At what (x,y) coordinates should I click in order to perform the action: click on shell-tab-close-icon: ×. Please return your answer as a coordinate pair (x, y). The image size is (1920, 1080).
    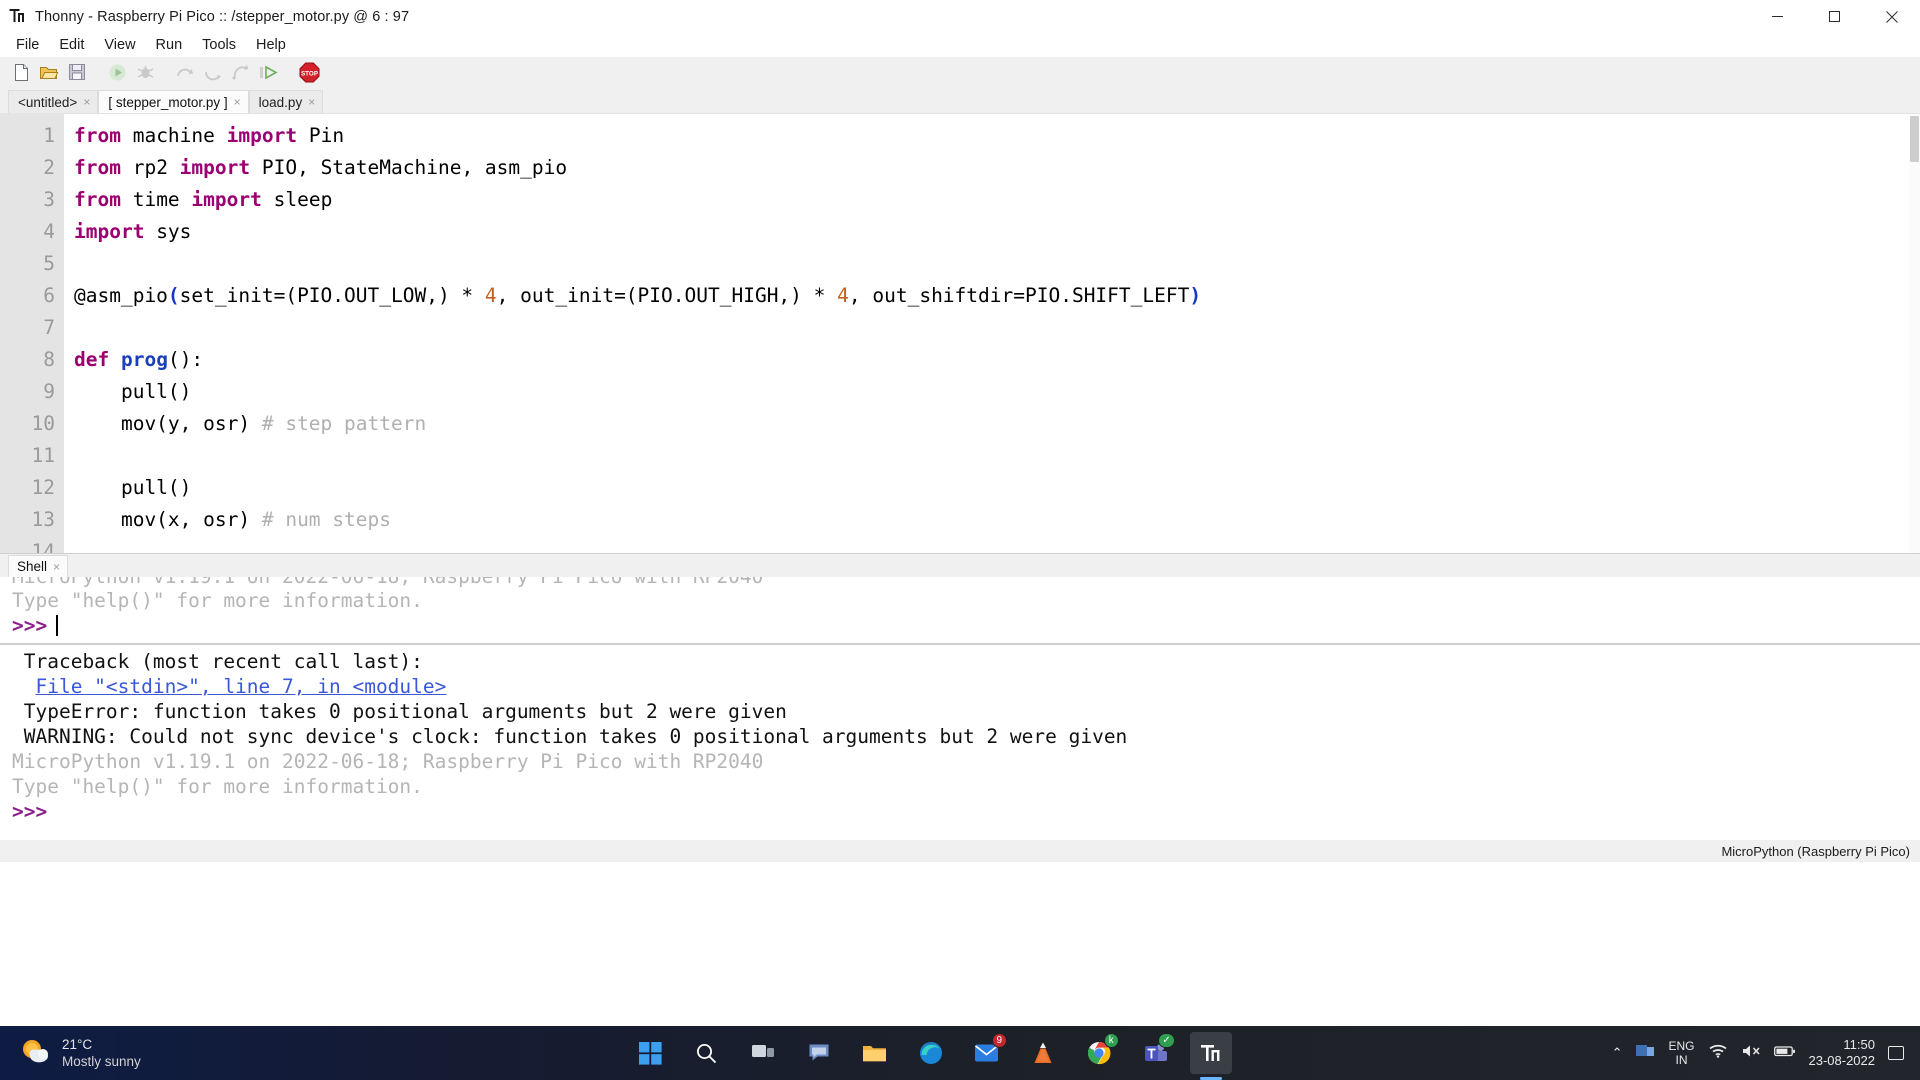
    Looking at the image, I should click on (56, 567).